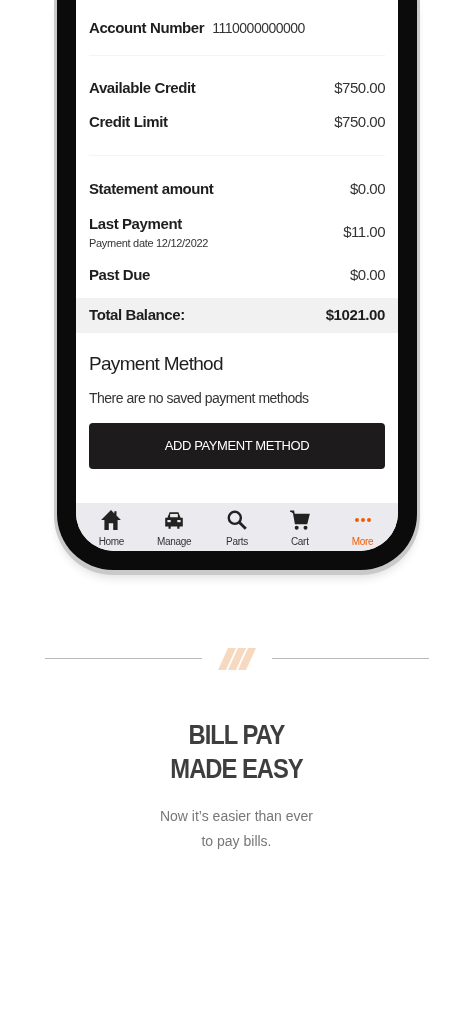  I want to click on row-label: Past Due, so click(119, 274).